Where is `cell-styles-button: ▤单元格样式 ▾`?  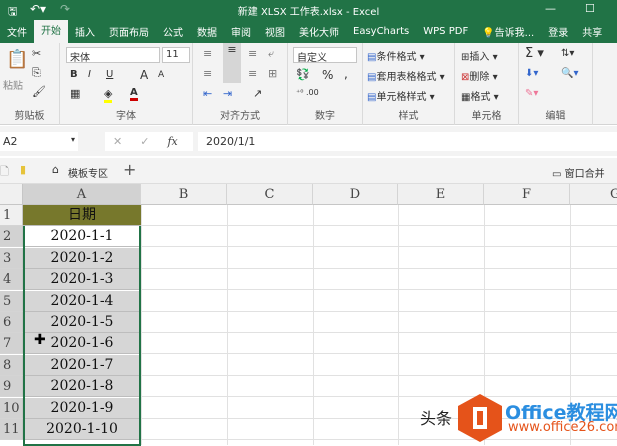
cell-styles-button: ▤单元格样式 ▾ is located at coordinates (401, 95).